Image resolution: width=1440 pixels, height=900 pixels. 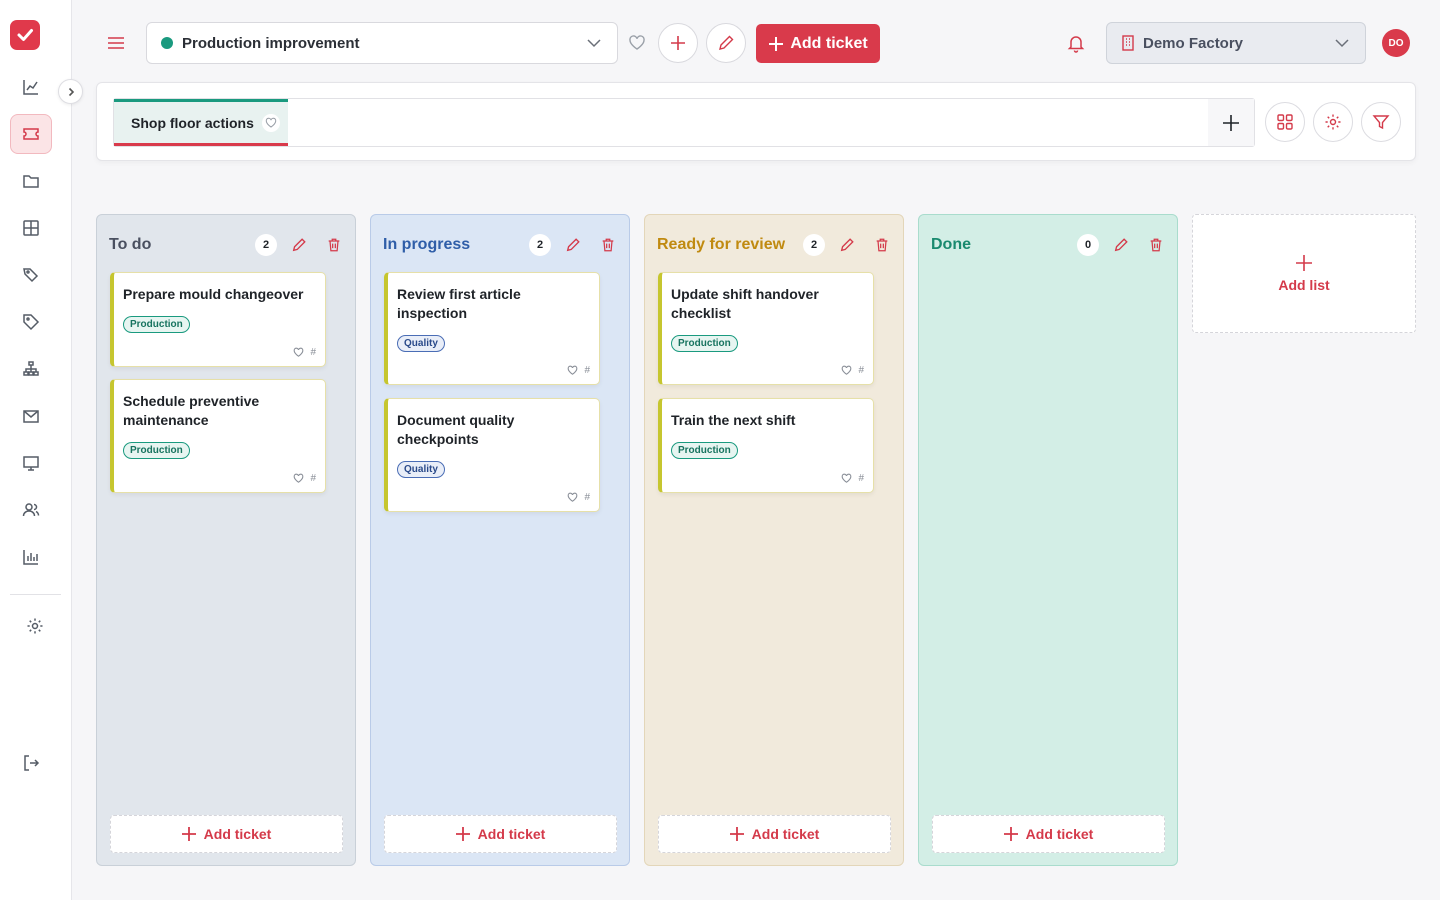 I want to click on layout-grid-button, so click(x=1285, y=122).